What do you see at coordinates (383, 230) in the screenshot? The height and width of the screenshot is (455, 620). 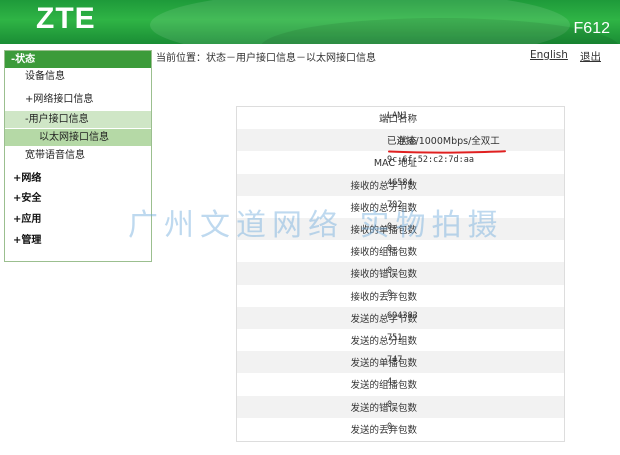 I see `row-label: 接收的单播包数` at bounding box center [383, 230].